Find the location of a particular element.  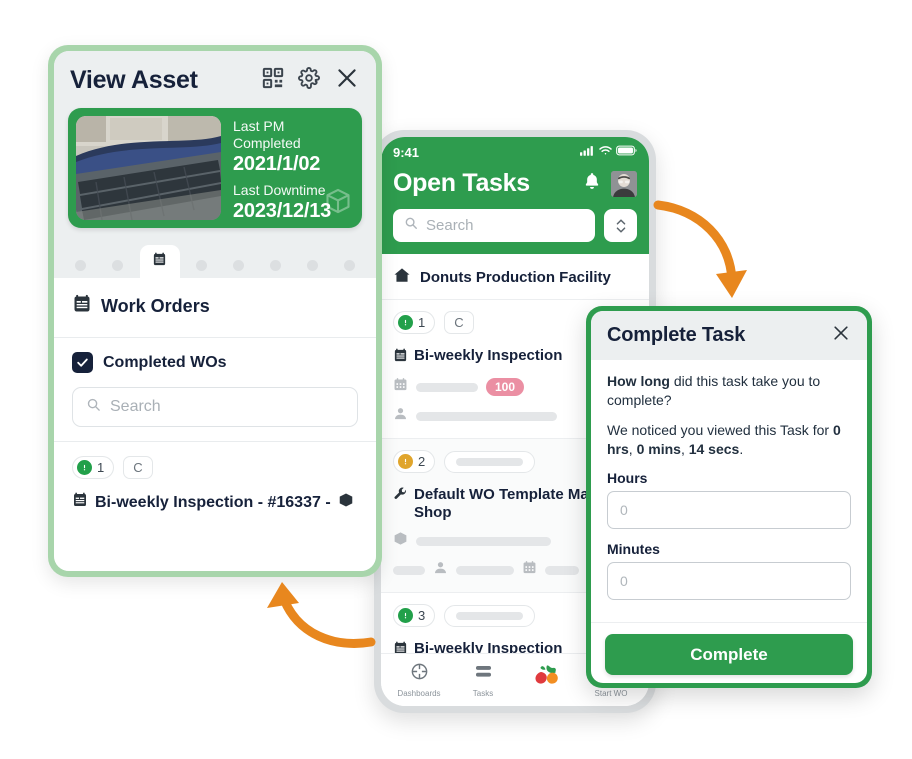

asset-tab-strip is located at coordinates (215, 261).